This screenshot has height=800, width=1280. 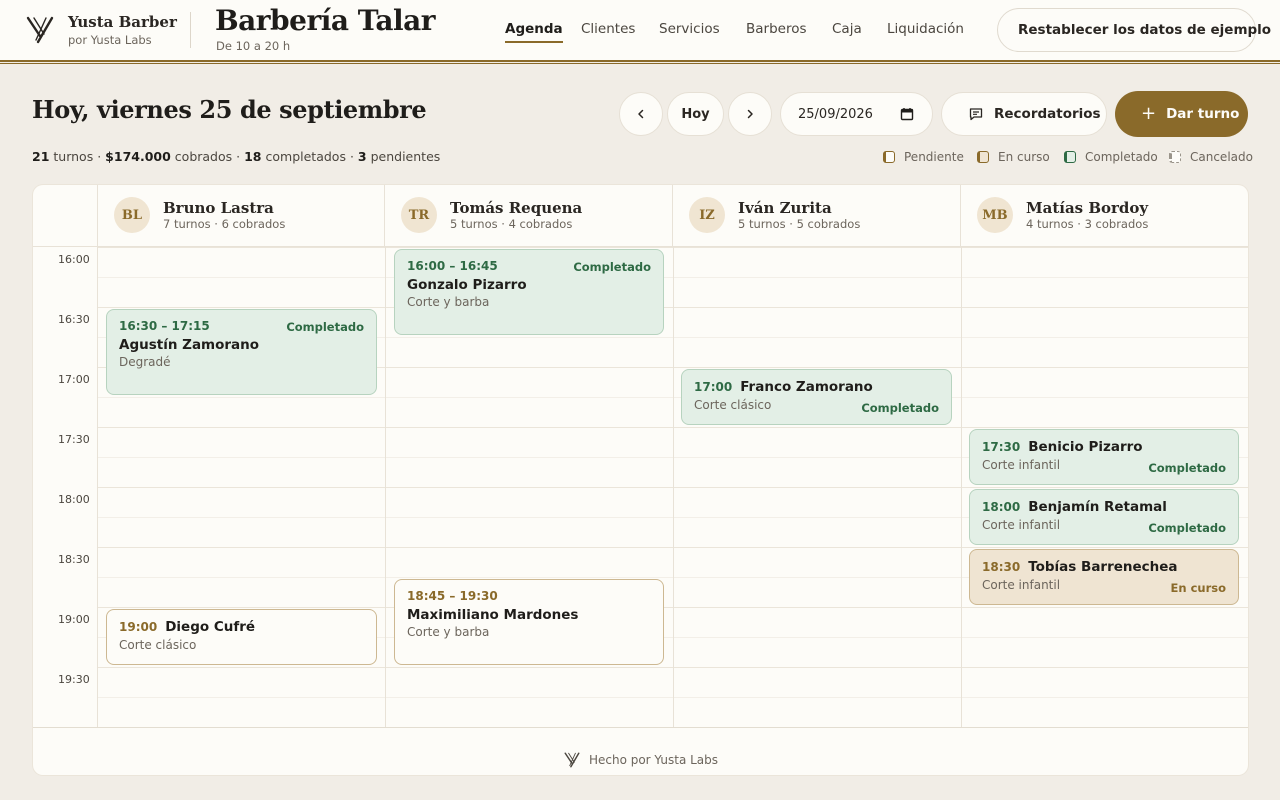 I want to click on next-day-button, so click(x=750, y=114).